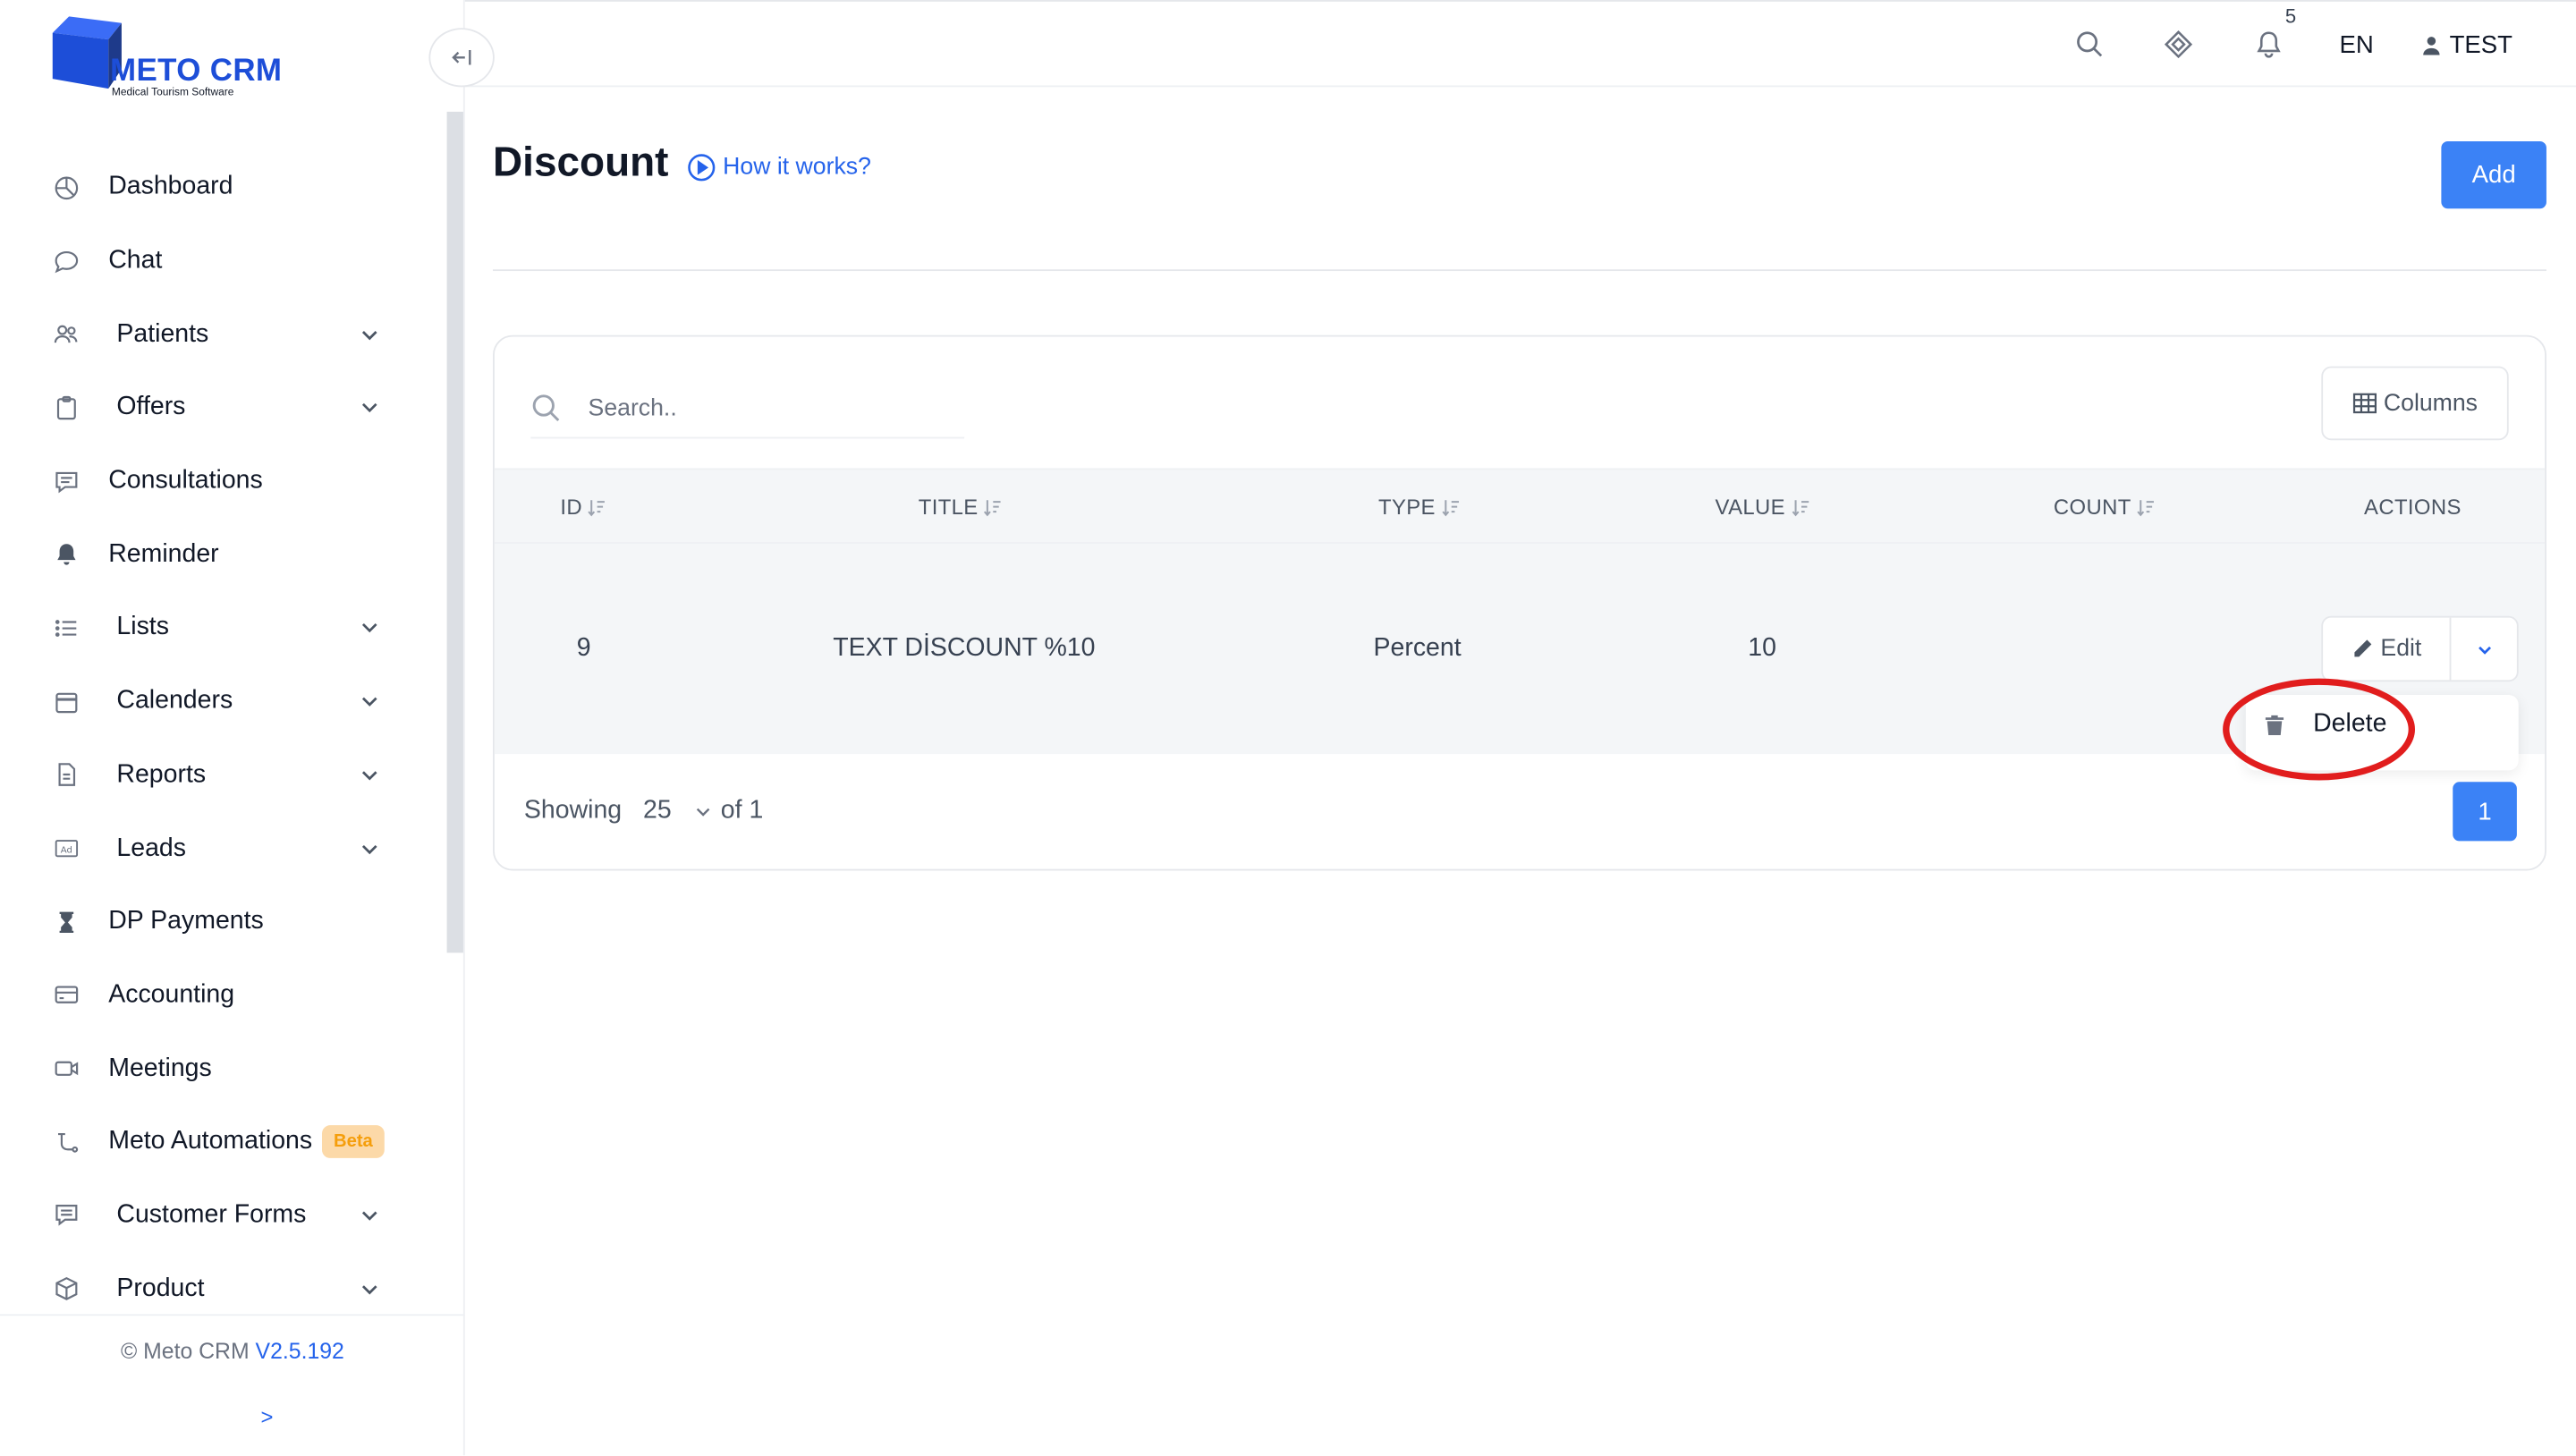 This screenshot has width=2576, height=1456. I want to click on user-name: TEST, so click(2480, 45).